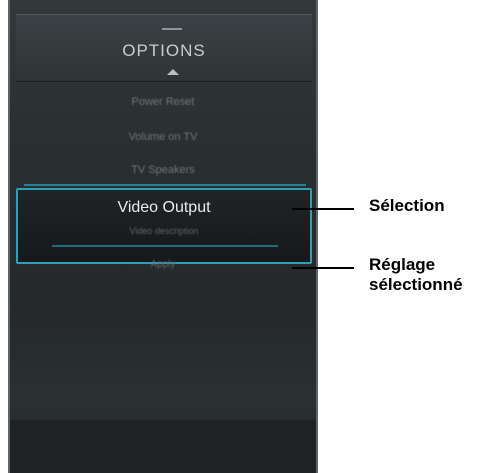 This screenshot has width=504, height=473. I want to click on callout-selection-label: Sélection, so click(407, 205).